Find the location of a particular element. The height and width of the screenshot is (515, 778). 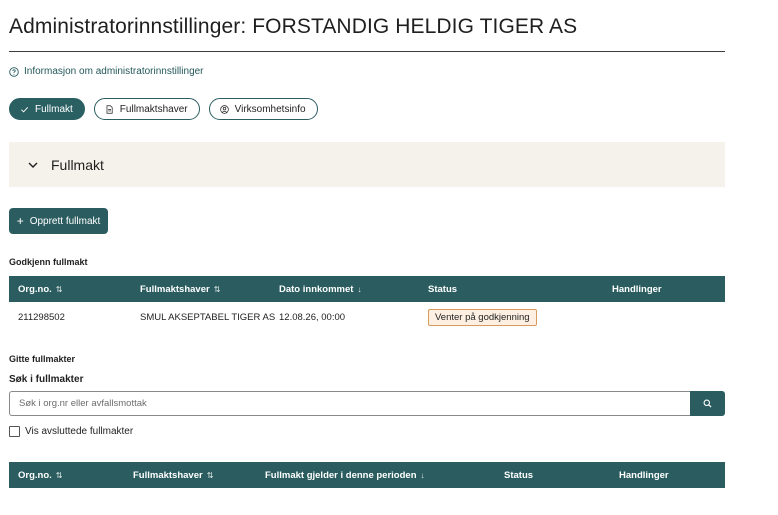

show-ended-toggle: Vis avsluttede fullmakter is located at coordinates (71, 431).